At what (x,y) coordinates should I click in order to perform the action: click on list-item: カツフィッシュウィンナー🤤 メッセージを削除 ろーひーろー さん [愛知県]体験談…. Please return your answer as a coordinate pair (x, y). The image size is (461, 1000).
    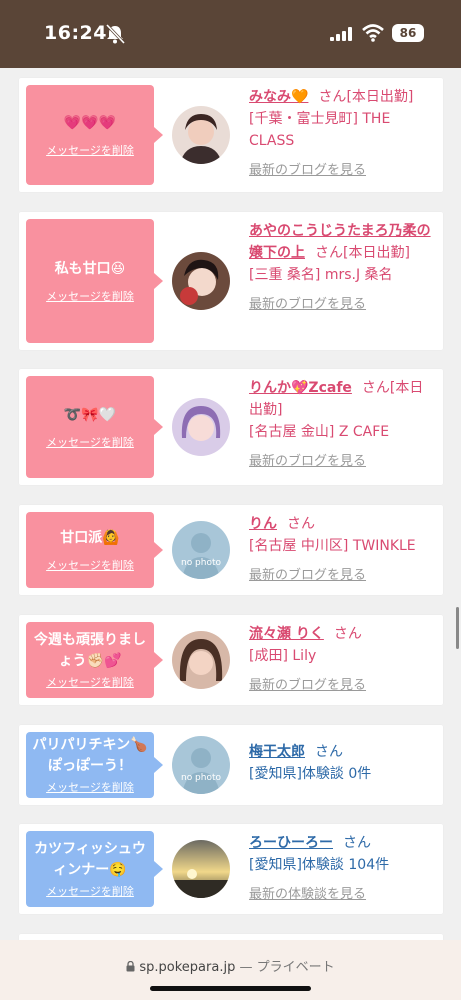
    Looking at the image, I should click on (231, 869).